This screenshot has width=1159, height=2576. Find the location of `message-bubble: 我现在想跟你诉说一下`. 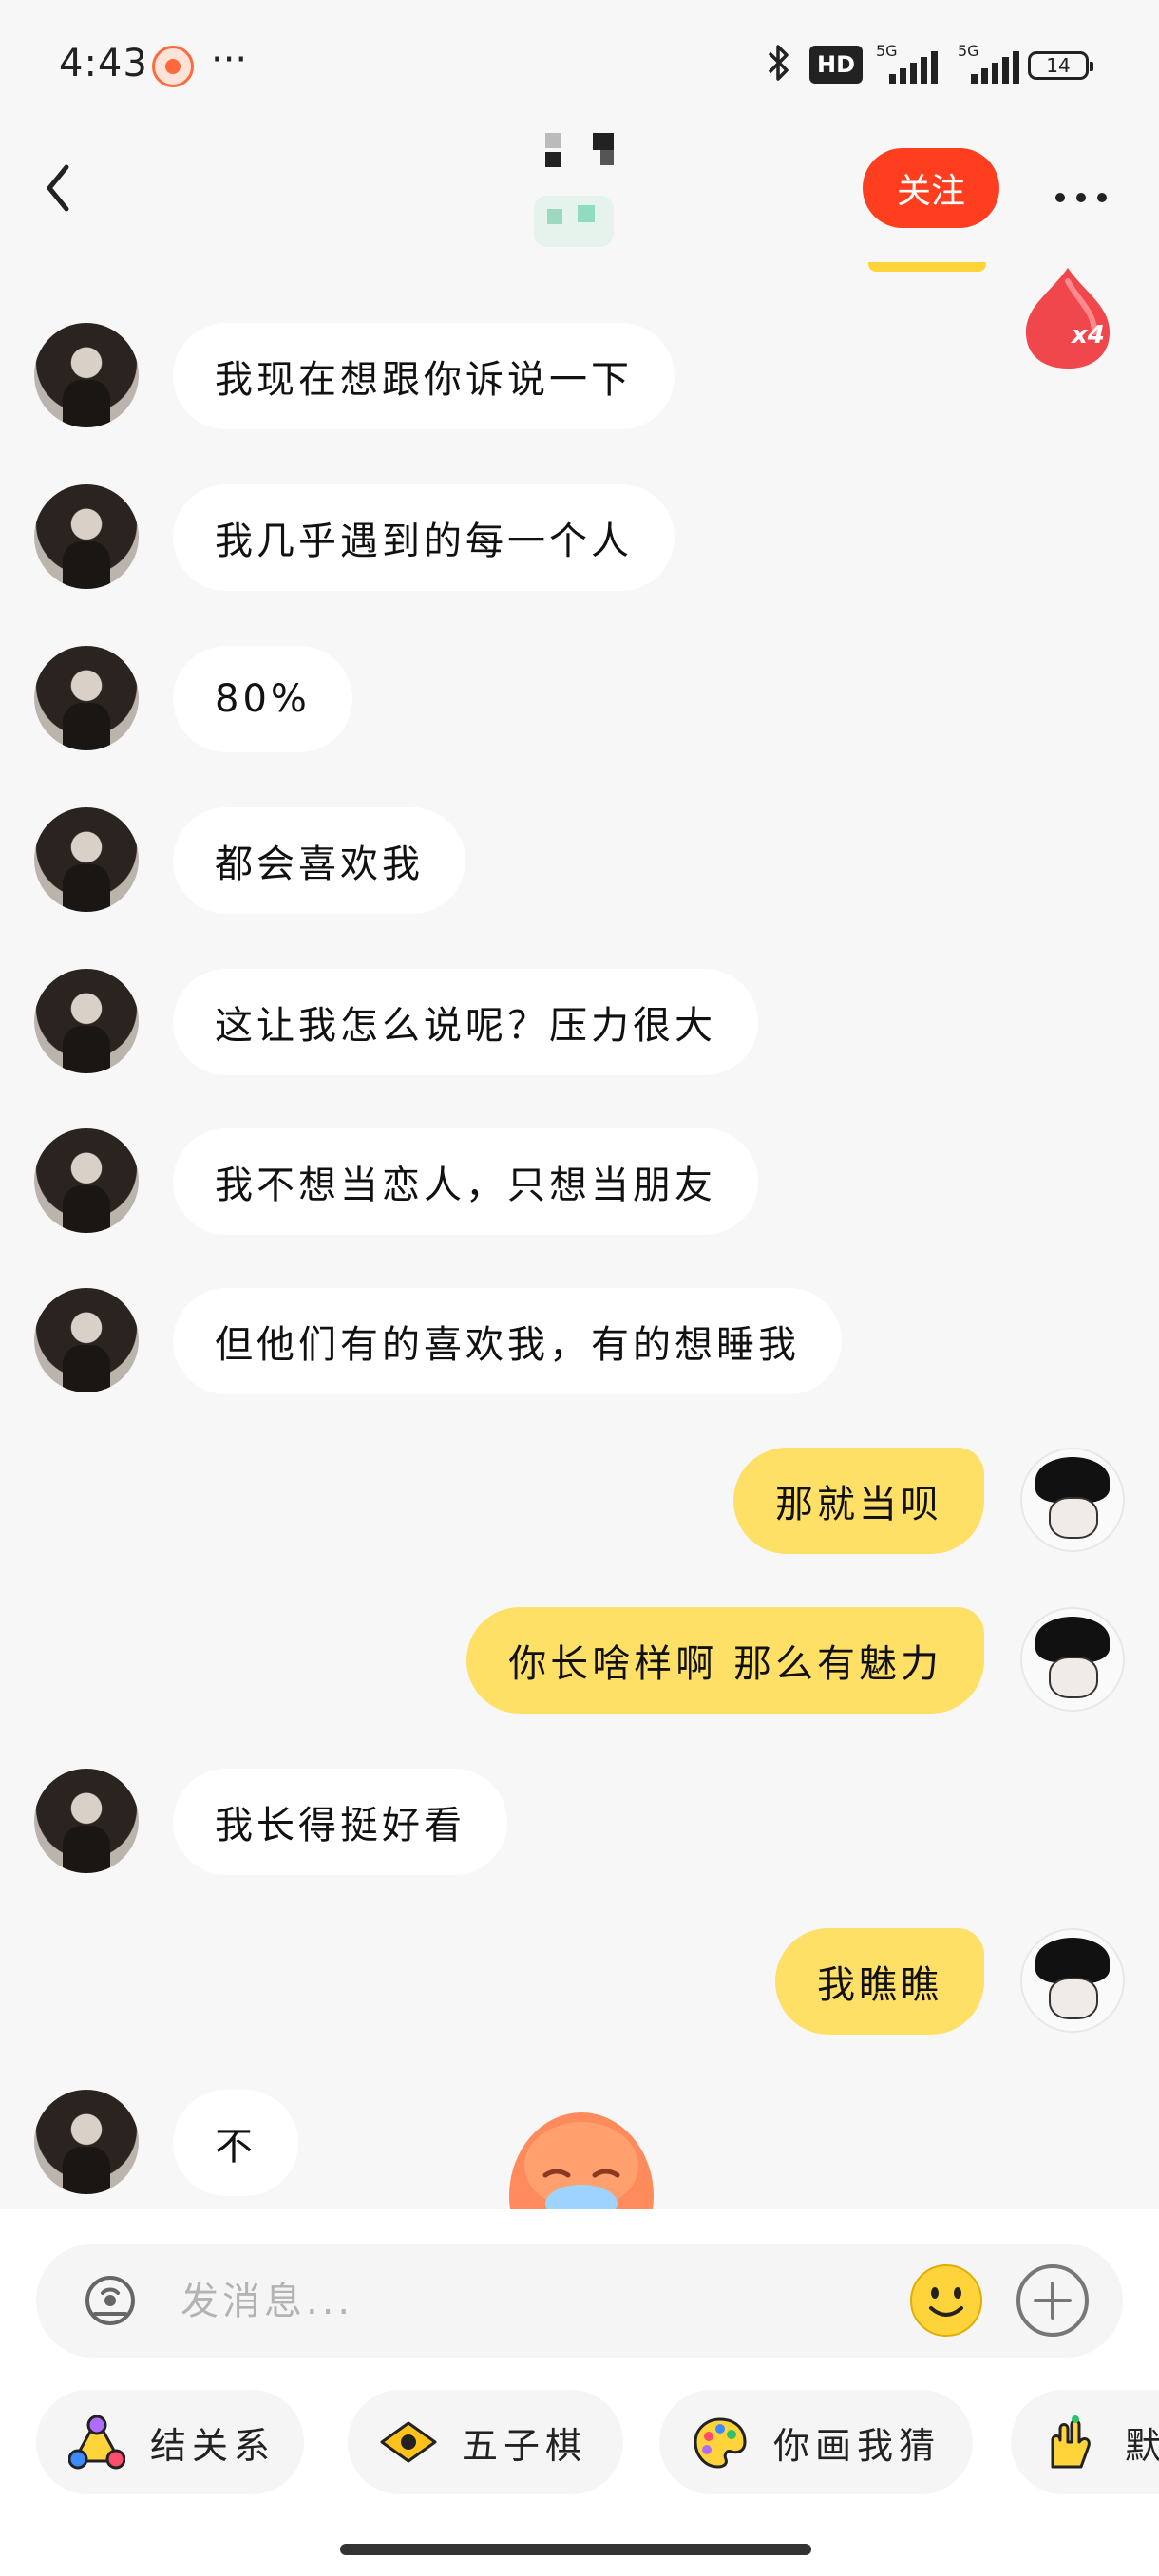

message-bubble: 我现在想跟你诉说一下 is located at coordinates (423, 376).